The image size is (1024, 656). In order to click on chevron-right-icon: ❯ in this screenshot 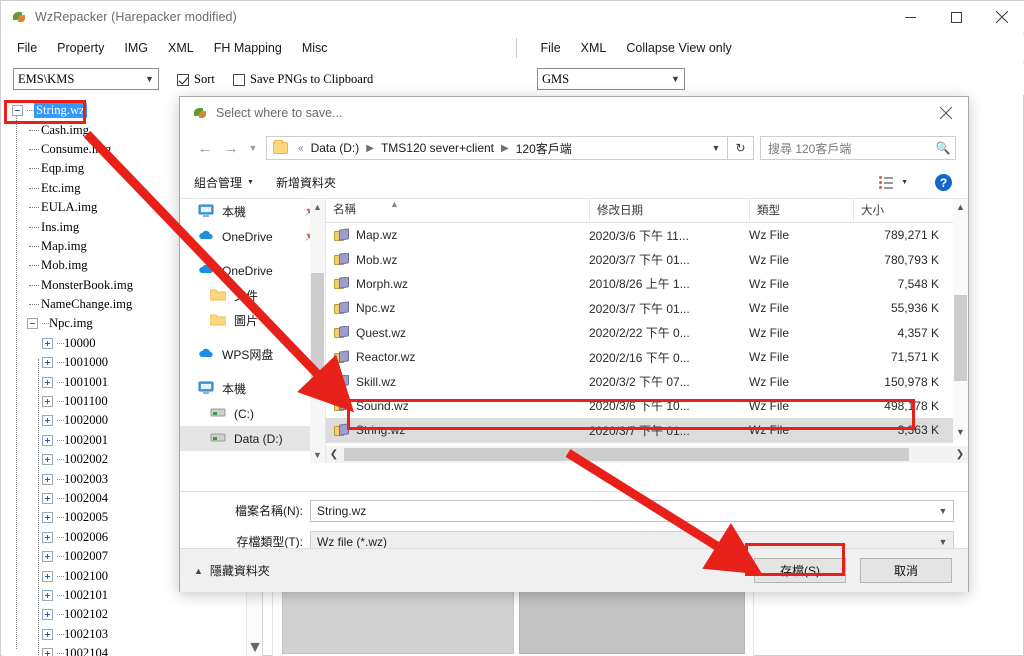, I will do `click(960, 454)`.